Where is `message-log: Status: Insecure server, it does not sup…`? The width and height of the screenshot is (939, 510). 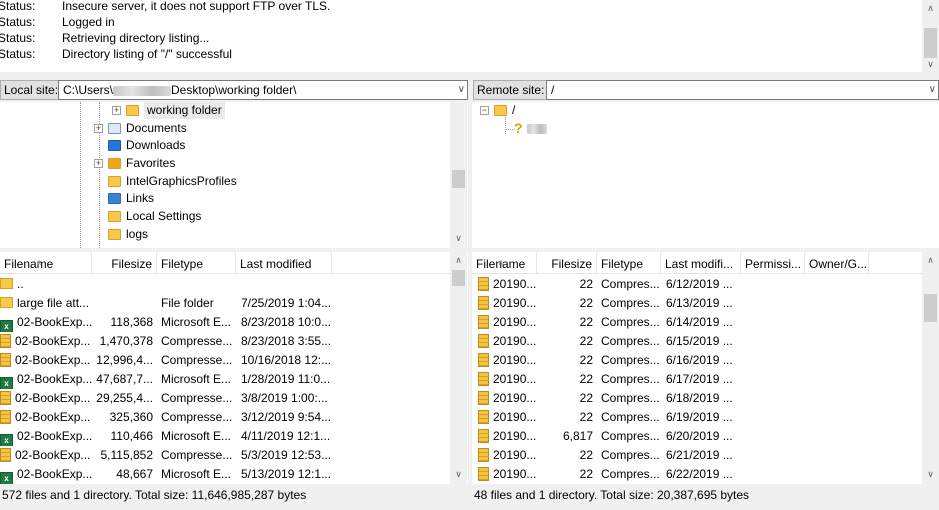
message-log: Status: Insecure server, it does not sup… is located at coordinates (469, 36).